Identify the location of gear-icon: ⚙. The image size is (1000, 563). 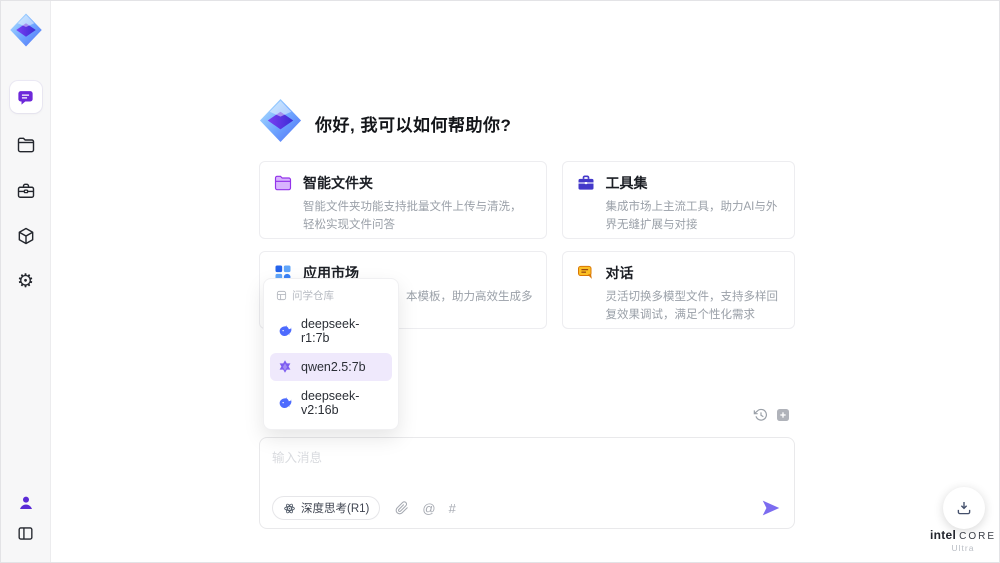
(25, 281).